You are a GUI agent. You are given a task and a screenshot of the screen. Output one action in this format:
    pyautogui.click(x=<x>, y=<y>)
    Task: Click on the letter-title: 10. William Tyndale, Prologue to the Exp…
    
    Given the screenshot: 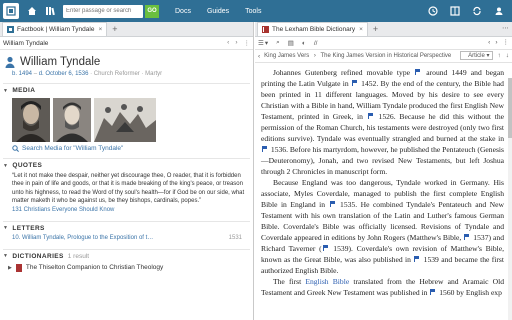 What is the action you would take?
    pyautogui.click(x=83, y=237)
    